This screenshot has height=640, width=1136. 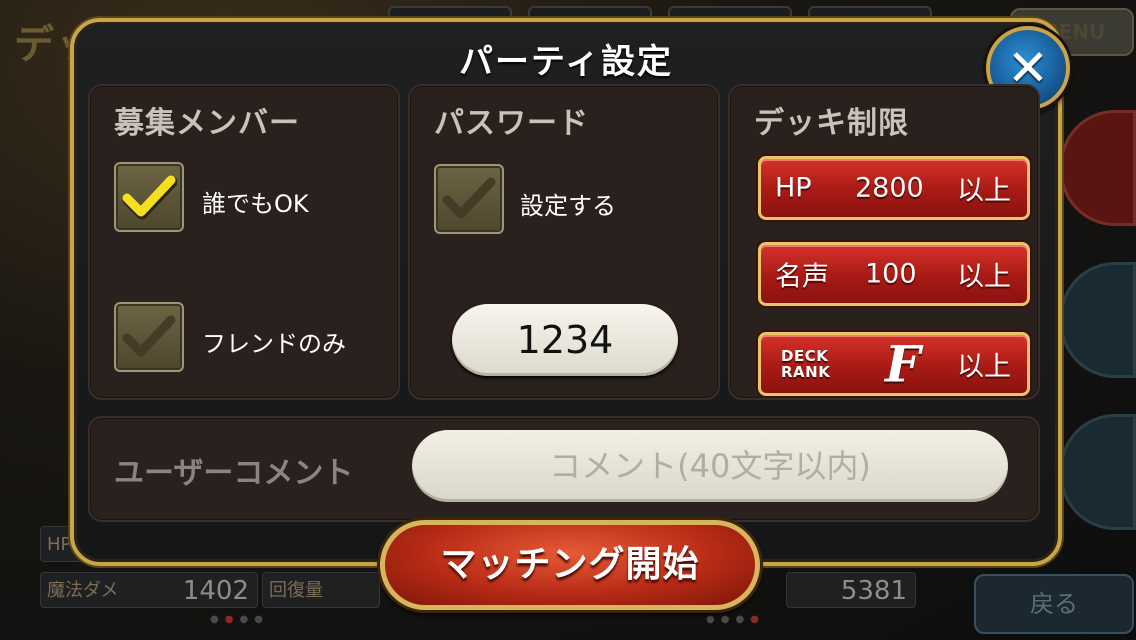 I want to click on deck-rank-limit-button: DECK RANK F 以上, so click(x=894, y=364).